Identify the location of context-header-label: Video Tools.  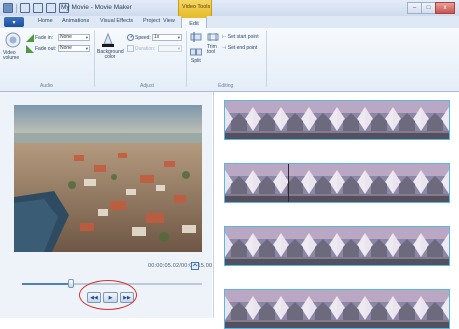
(196, 7).